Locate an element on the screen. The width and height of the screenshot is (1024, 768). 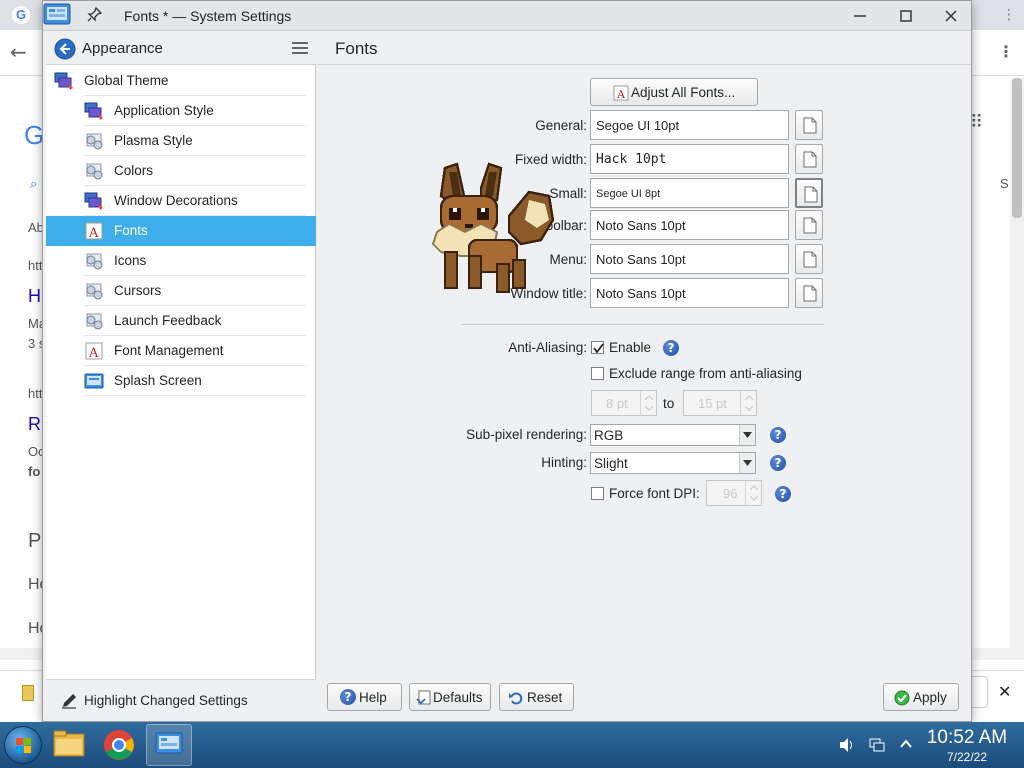
toolbar-font-value: Noto Sans 10pt is located at coordinates (641, 225).